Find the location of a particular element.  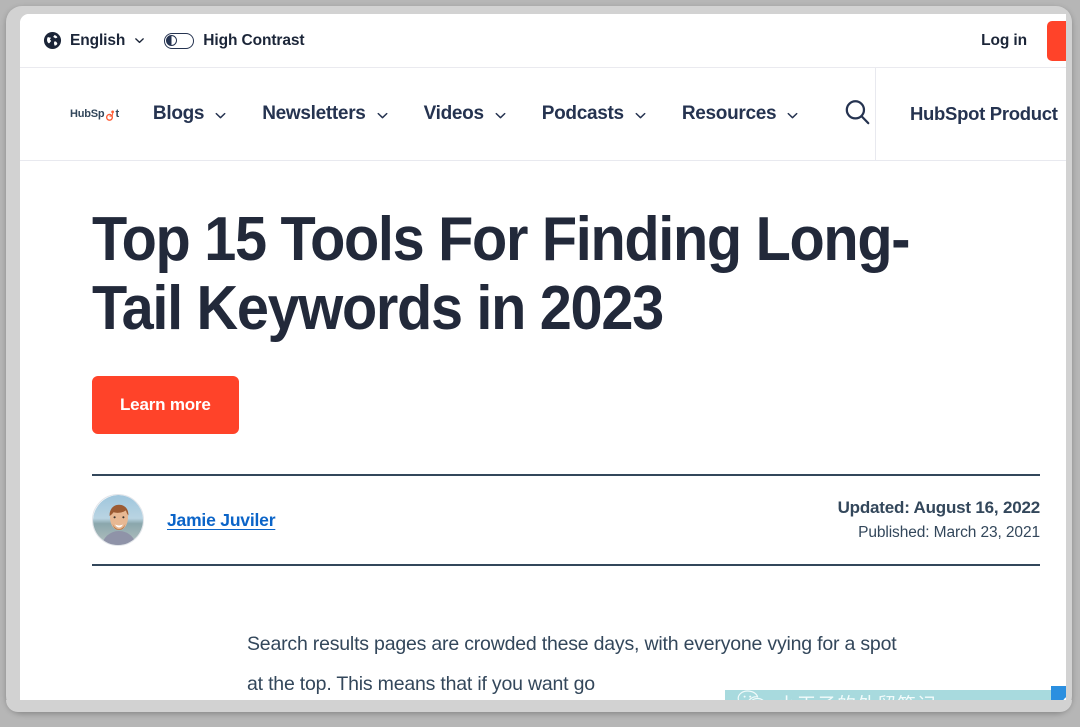

hubspot-logo: HubSp t is located at coordinates (94, 114).